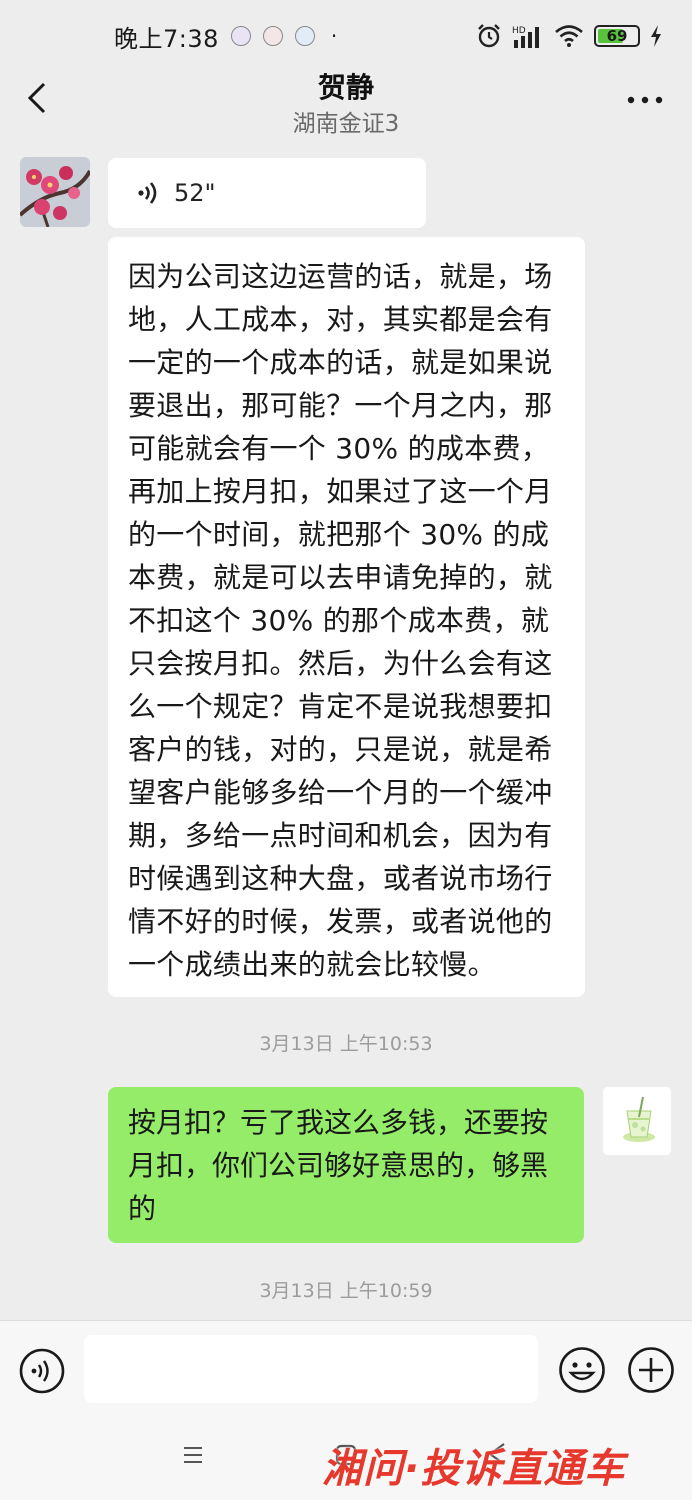  What do you see at coordinates (338, 1165) in the screenshot?
I see `sent-text: 按月扣？亏了我这么多钱，还要按月扣，你们公司够好意思的，够黑的` at bounding box center [338, 1165].